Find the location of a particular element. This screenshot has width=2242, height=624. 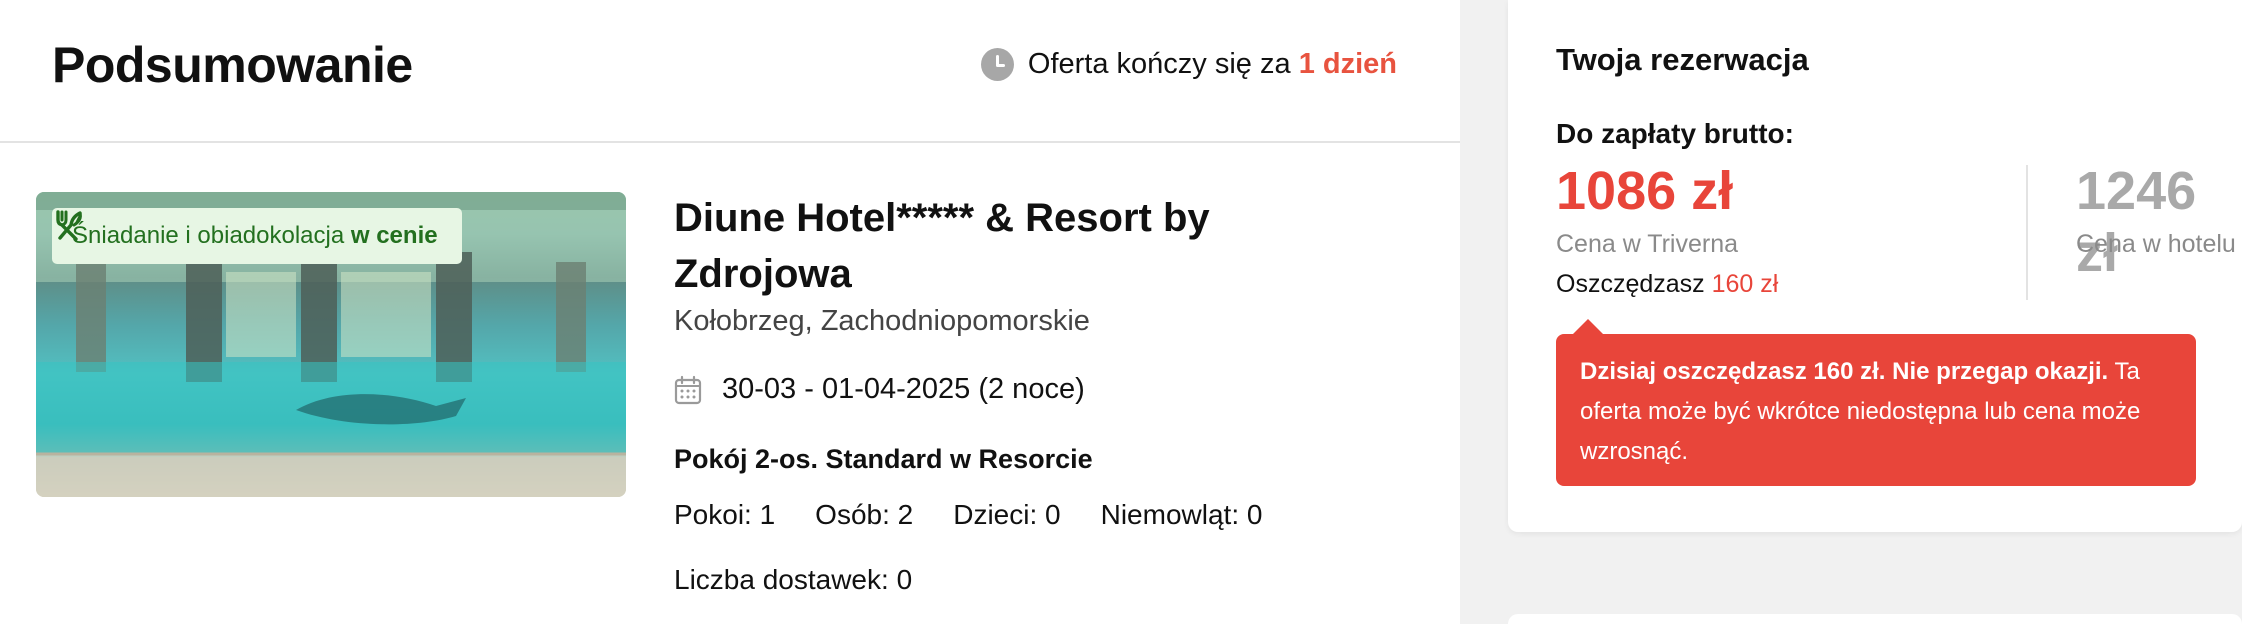

price-triverna: 1086 zł is located at coordinates (1645, 191).